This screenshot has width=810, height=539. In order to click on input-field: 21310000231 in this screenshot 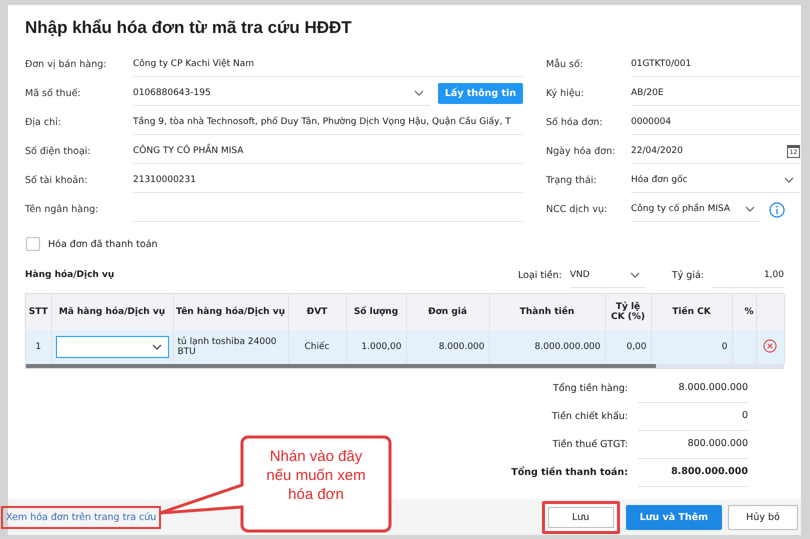, I will do `click(328, 180)`.